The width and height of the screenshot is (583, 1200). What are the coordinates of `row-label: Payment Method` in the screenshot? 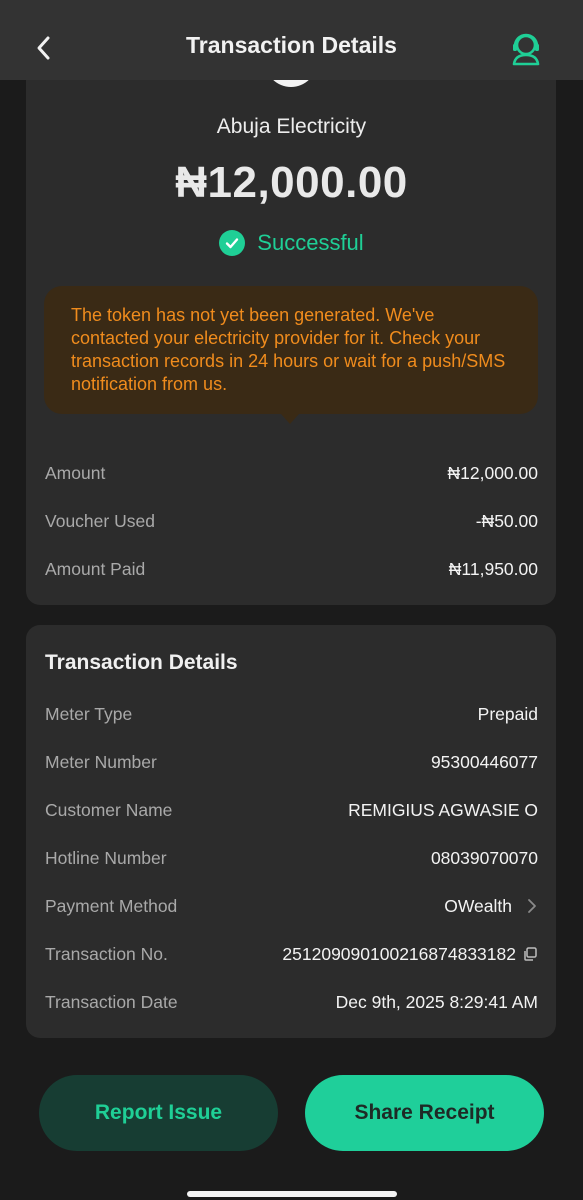 It's located at (111, 905).